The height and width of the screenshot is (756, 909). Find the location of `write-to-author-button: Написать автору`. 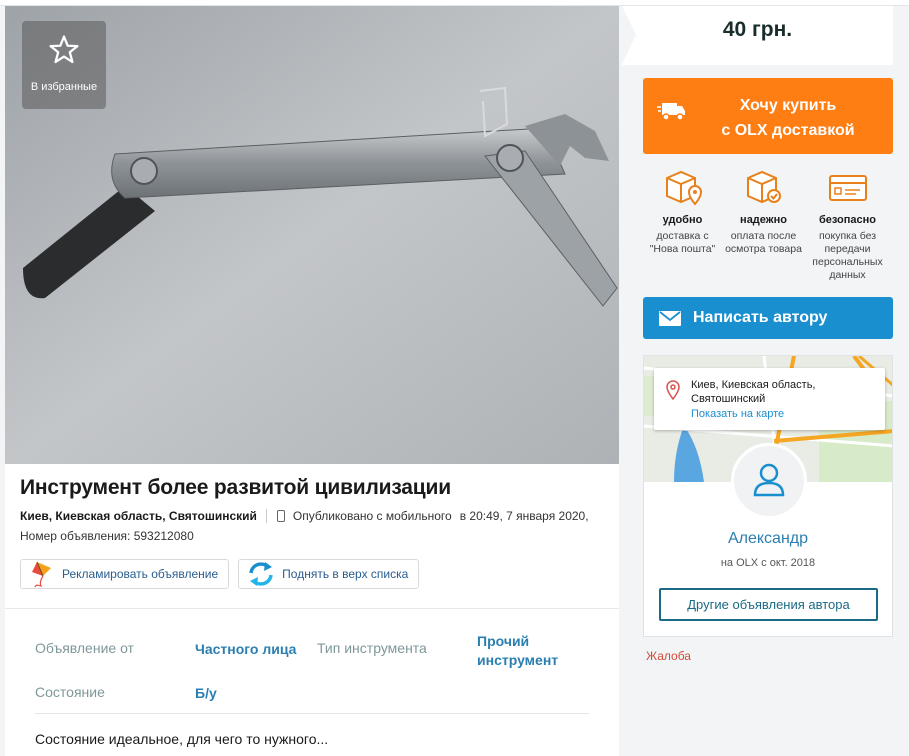

write-to-author-button: Написать автору is located at coordinates (768, 318).